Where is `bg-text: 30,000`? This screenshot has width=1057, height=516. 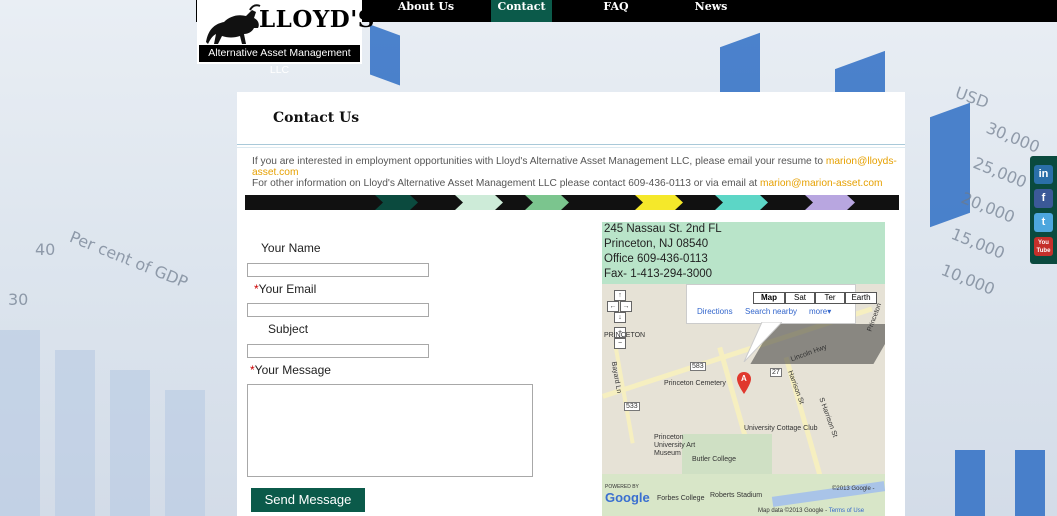
bg-text: 30,000 is located at coordinates (1013, 137).